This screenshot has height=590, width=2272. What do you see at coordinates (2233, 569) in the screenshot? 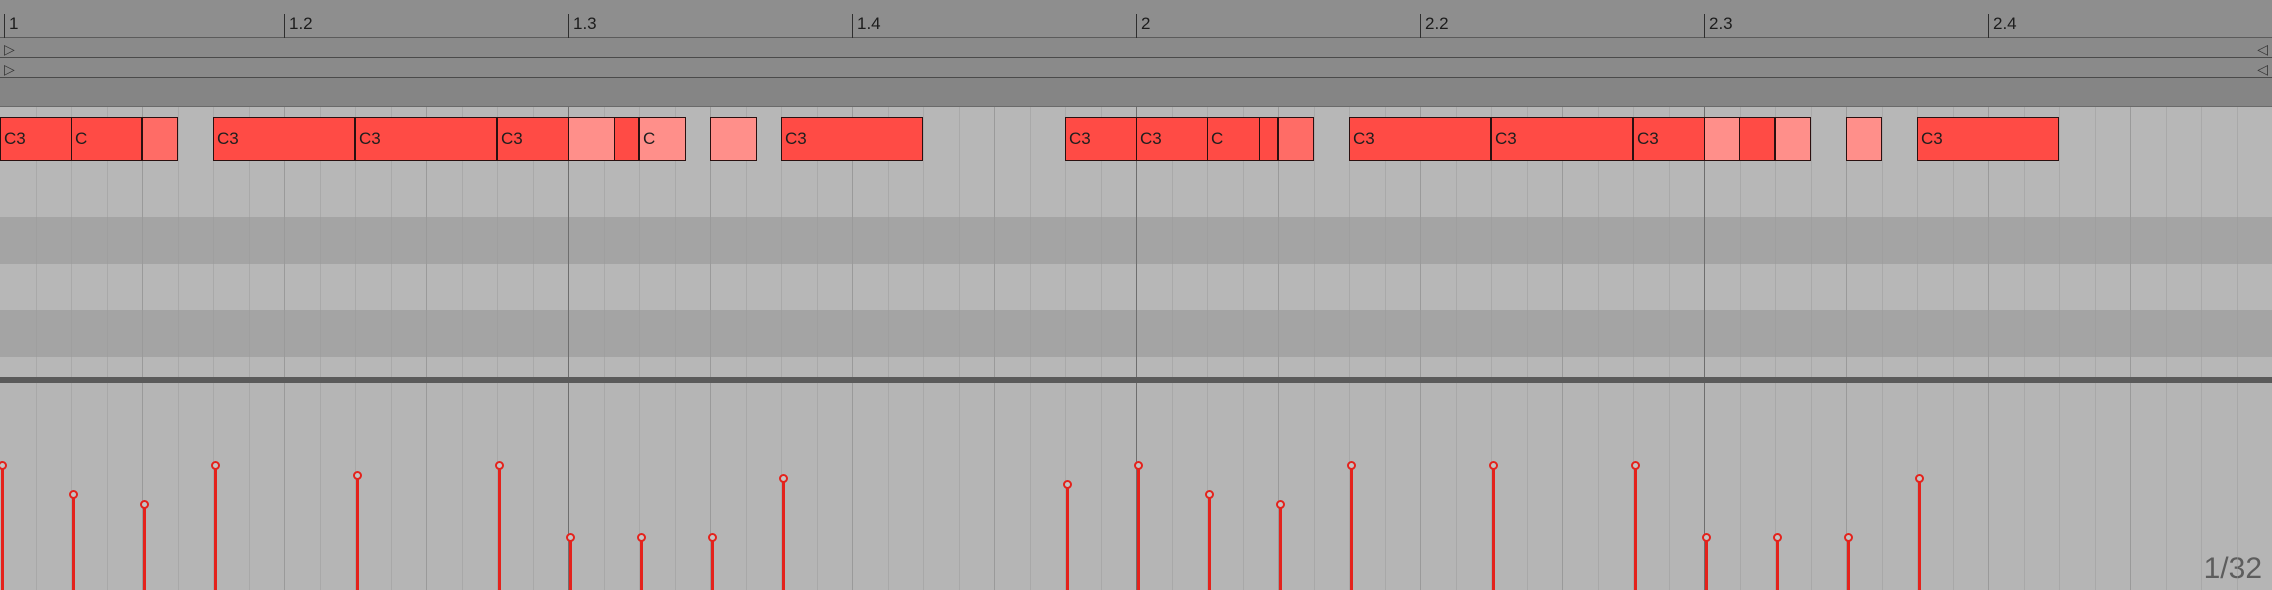
I see `grid-size-readout: 1/32` at bounding box center [2233, 569].